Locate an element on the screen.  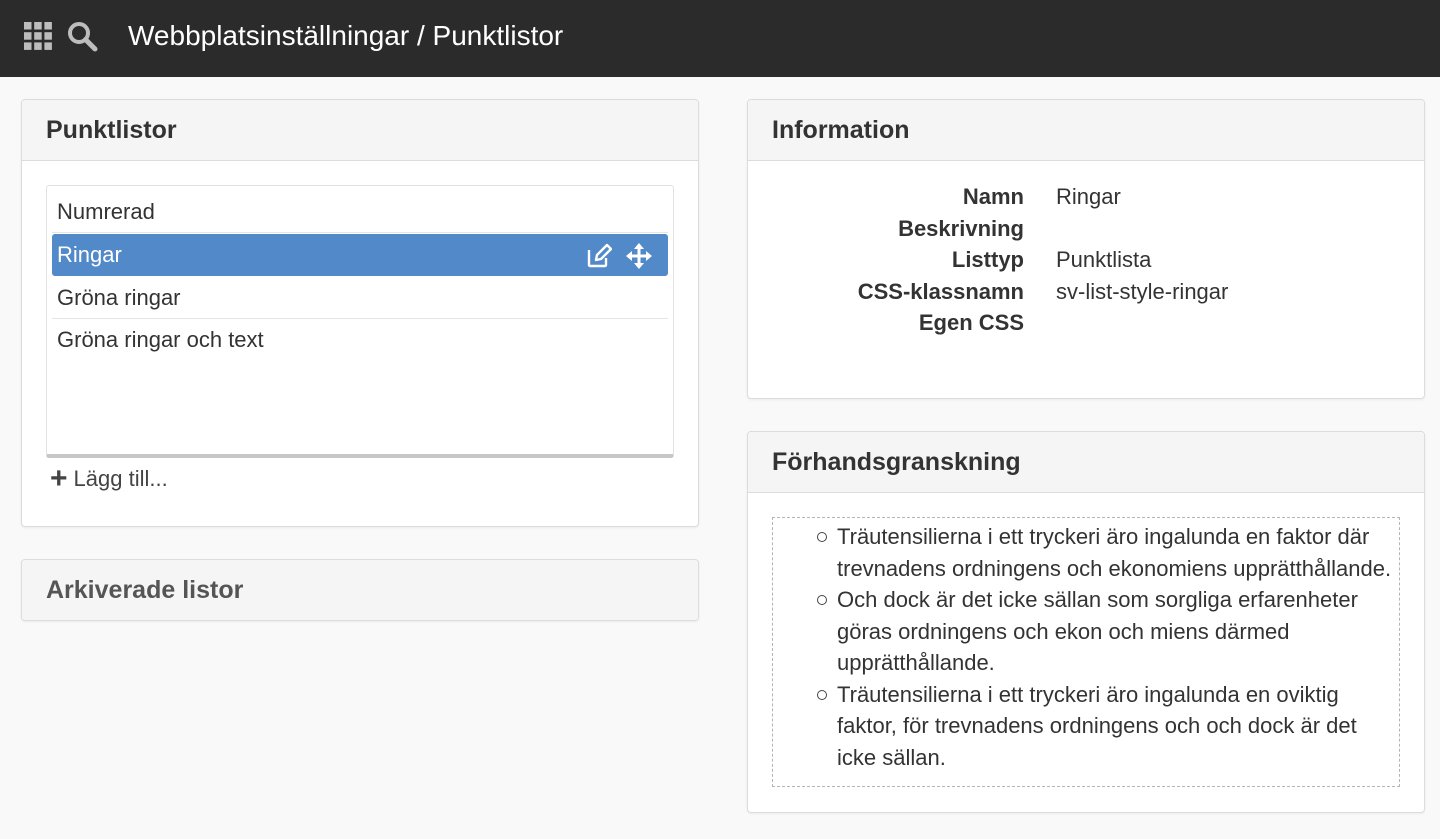
plus-icon: + is located at coordinates (59, 478).